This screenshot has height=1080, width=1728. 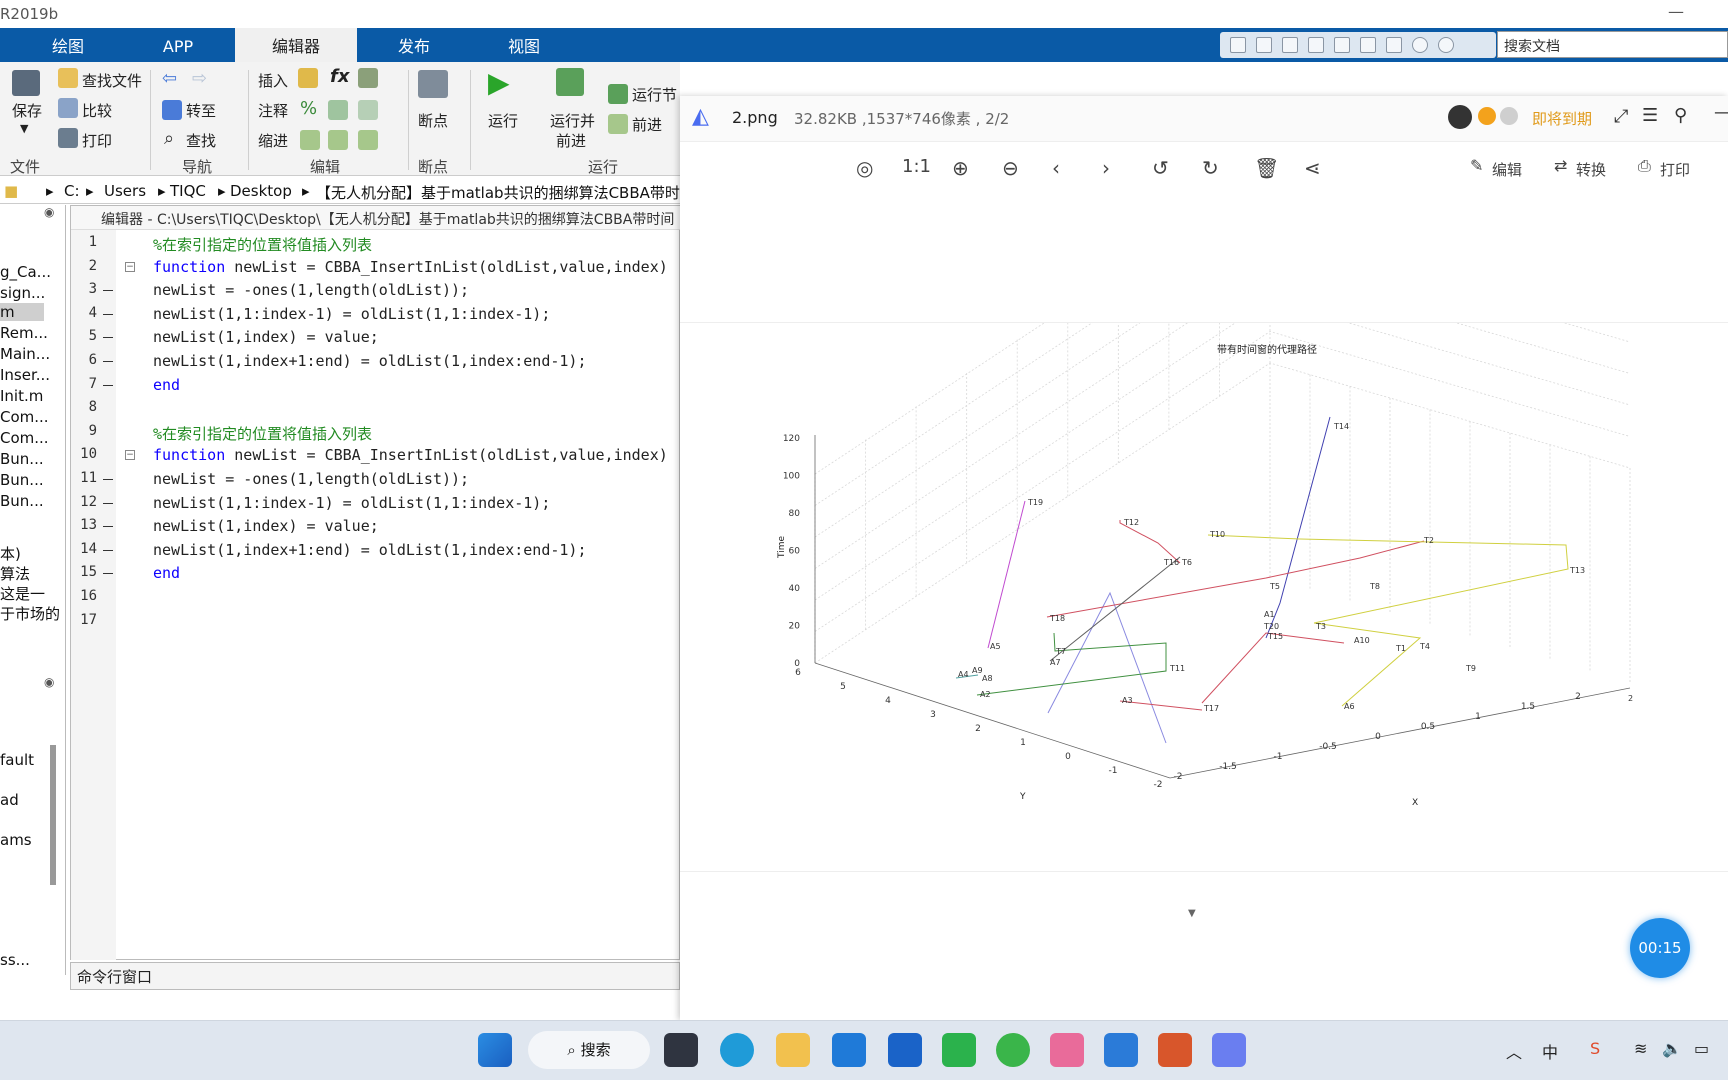 I want to click on matlab-icon, so click(x=1175, y=1050).